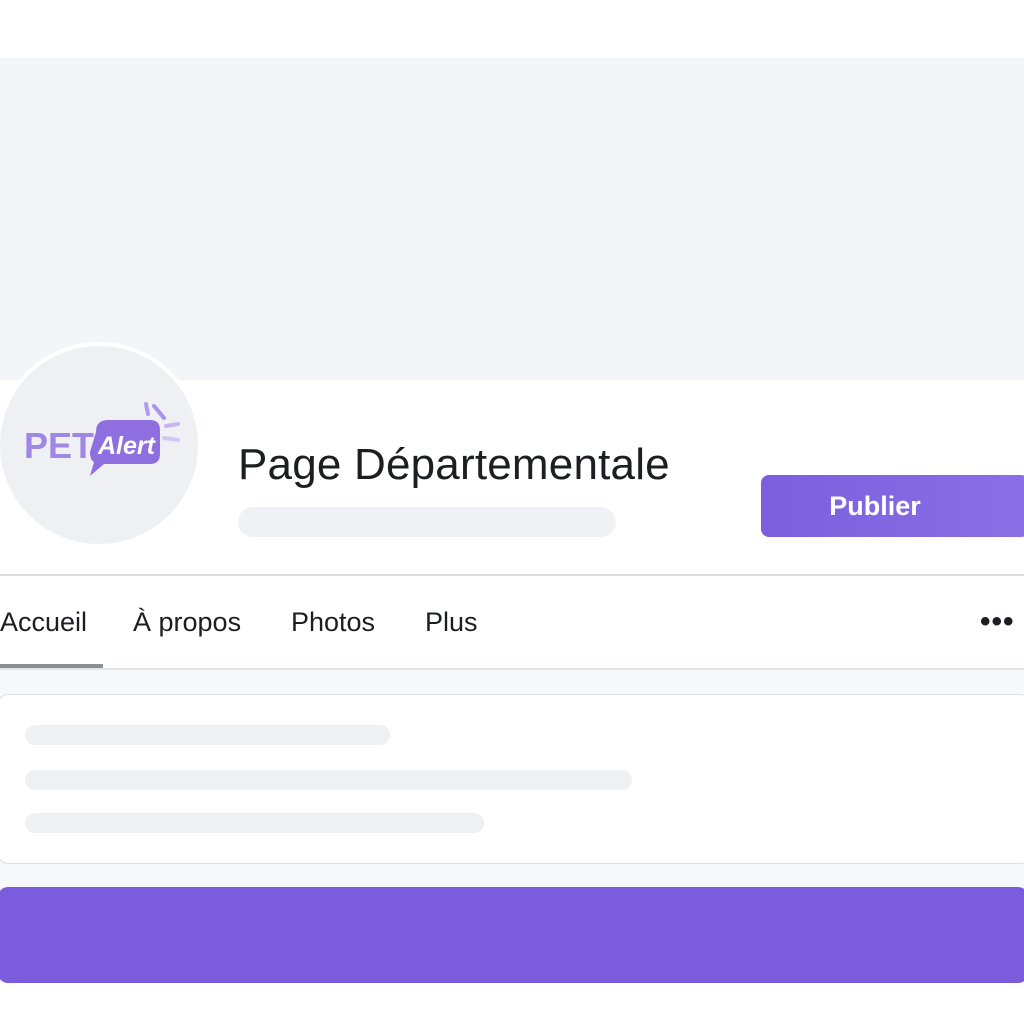 The height and width of the screenshot is (1024, 1024). Describe the element at coordinates (512, 622) in the screenshot. I see `page-tabs: Accueil À propos Photos Plus •••` at that location.